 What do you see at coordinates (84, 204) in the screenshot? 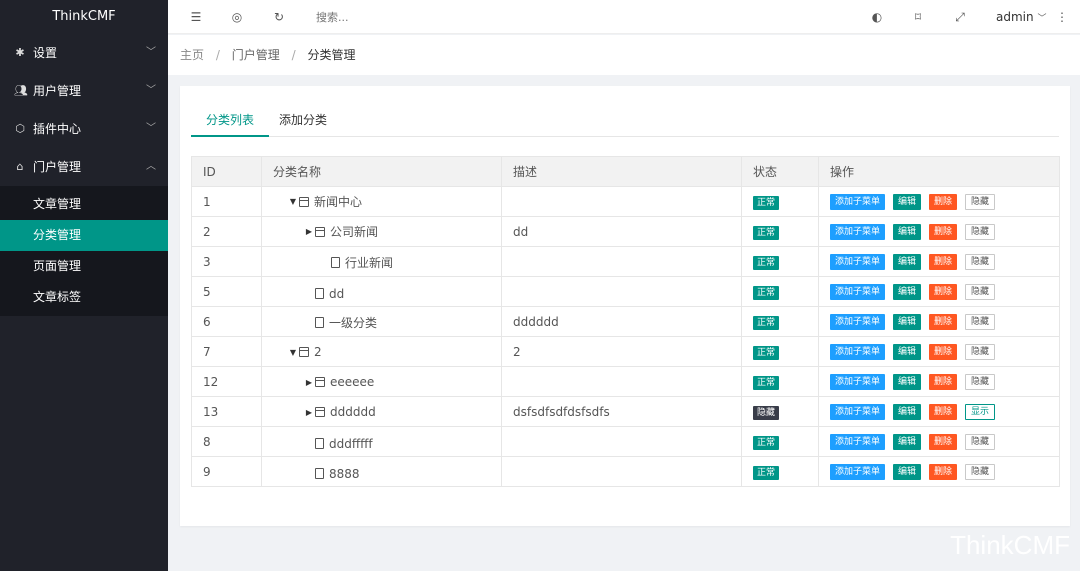
I see `sidebar-subitem-articles: 文章管理` at bounding box center [84, 204].